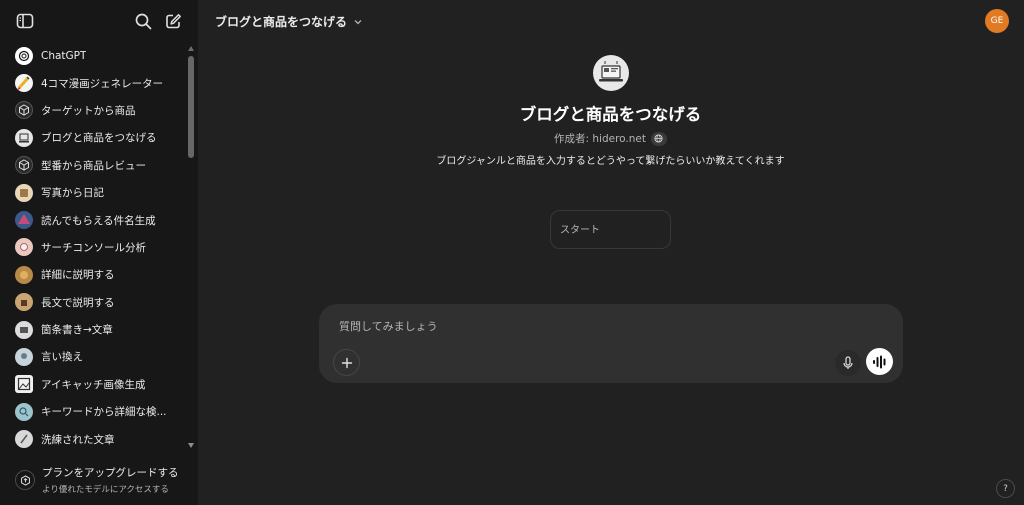 The width and height of the screenshot is (1024, 505). What do you see at coordinates (24, 192) in the screenshot?
I see `photo-avatar-icon` at bounding box center [24, 192].